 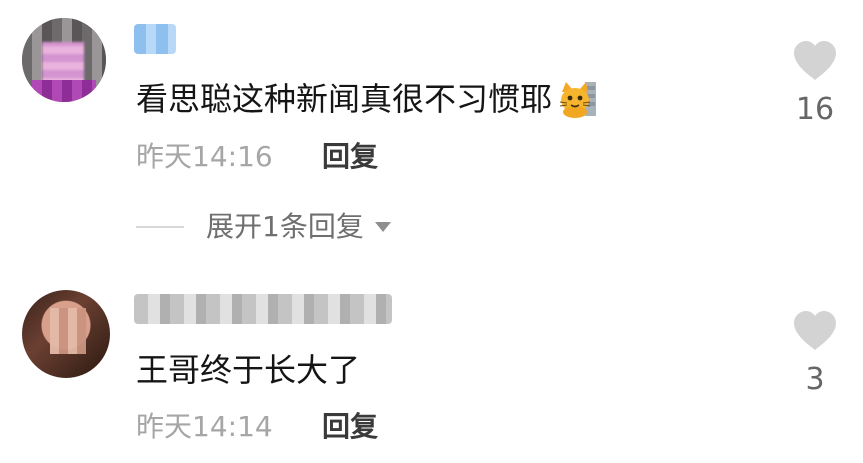 I want to click on like-control: 3, so click(x=815, y=354).